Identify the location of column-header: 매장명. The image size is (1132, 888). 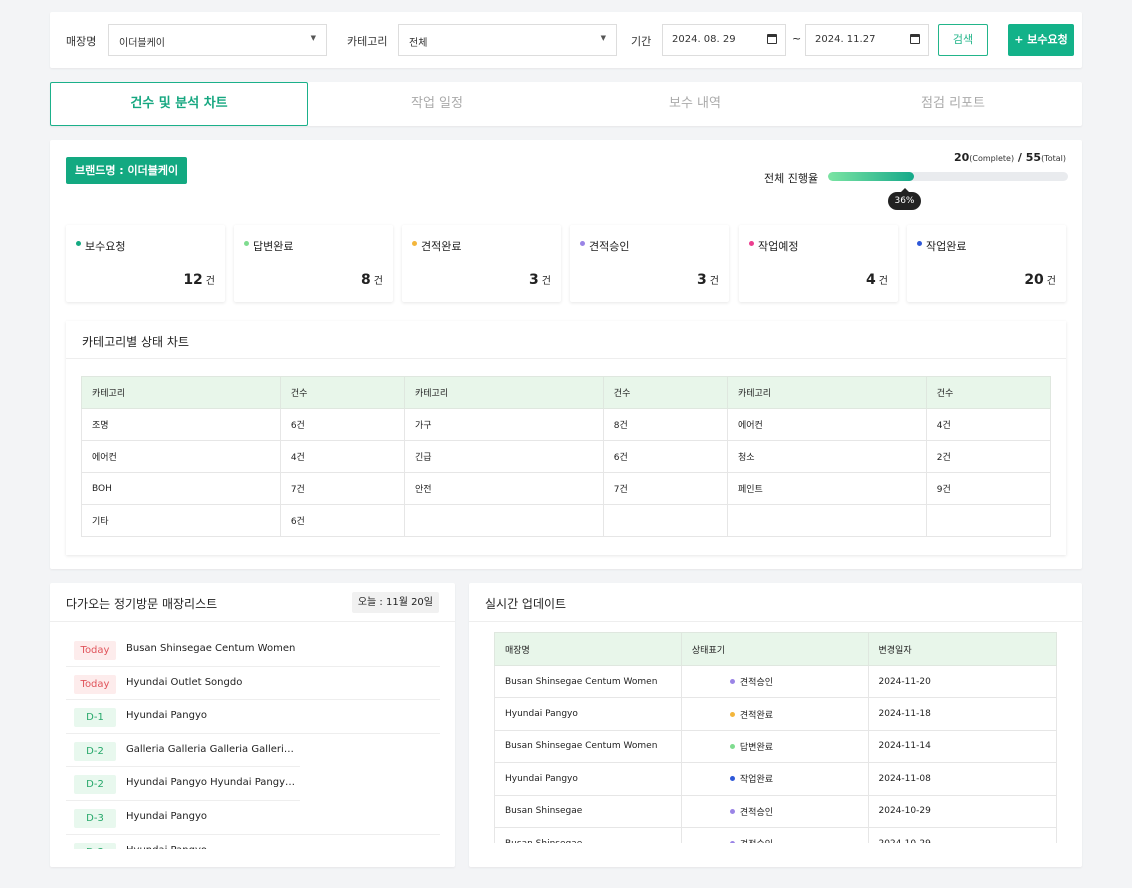
(588, 649).